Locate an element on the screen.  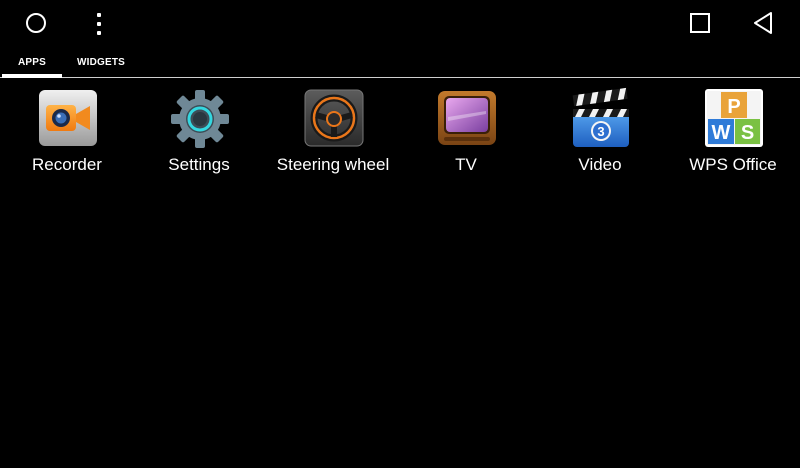
app-video: 3 Video is located at coordinates (600, 134).